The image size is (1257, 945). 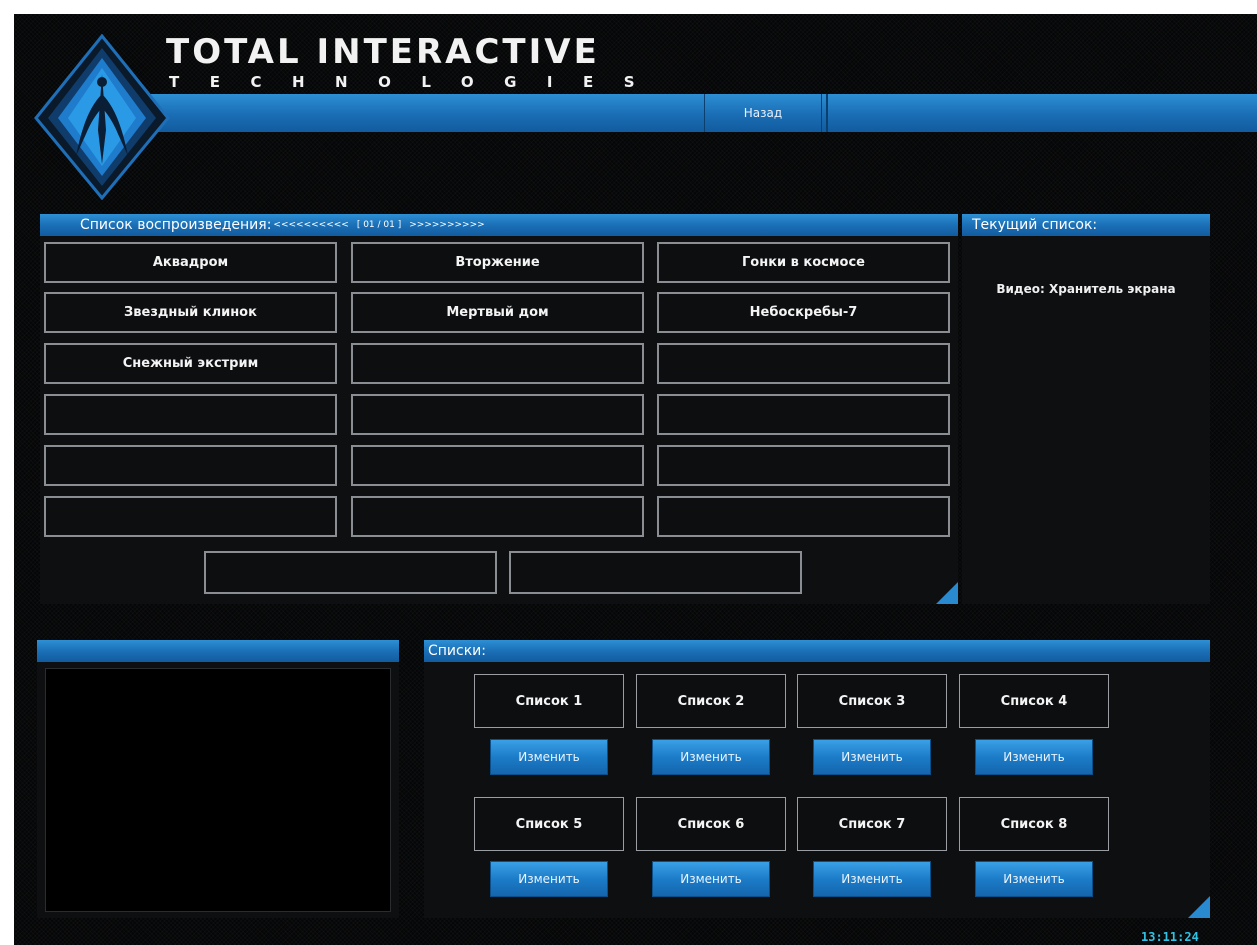 I want to click on playlist-item: Аквадром, so click(x=190, y=262).